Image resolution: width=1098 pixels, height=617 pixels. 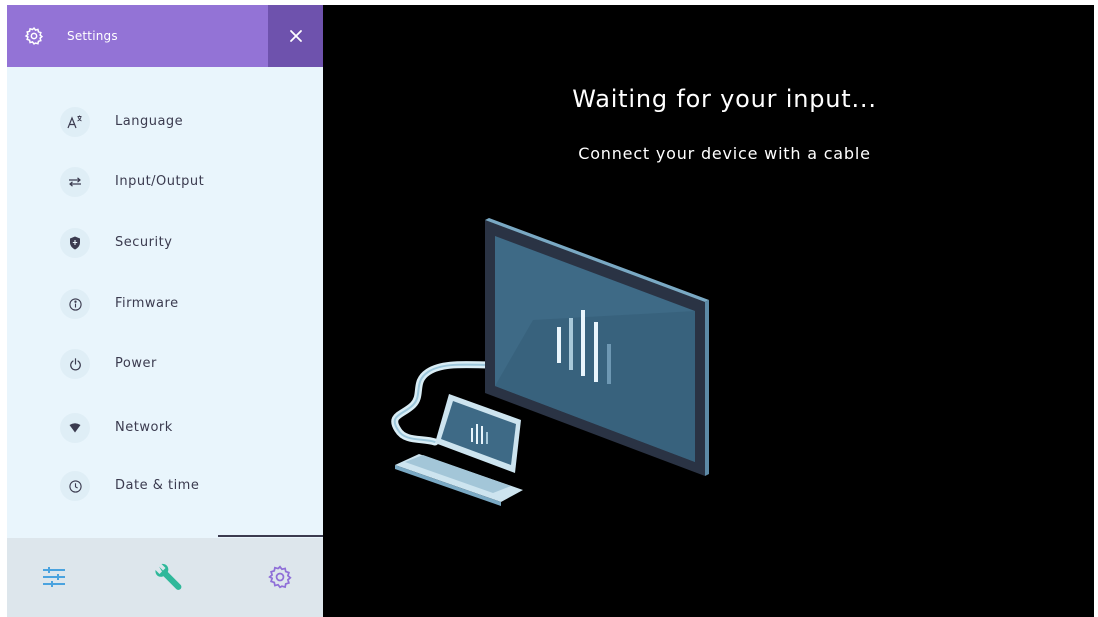 I want to click on menu-item-firmware: Firmware, so click(x=165, y=306).